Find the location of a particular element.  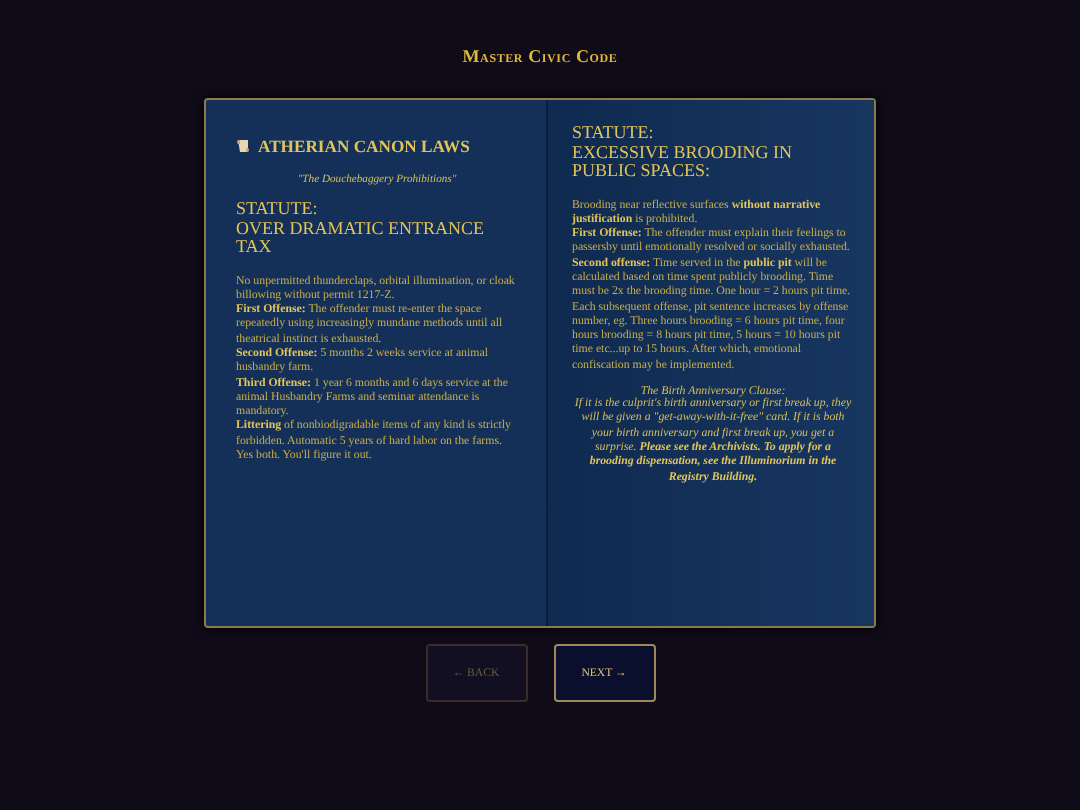

page-title: Master Civic Code is located at coordinates (540, 56).